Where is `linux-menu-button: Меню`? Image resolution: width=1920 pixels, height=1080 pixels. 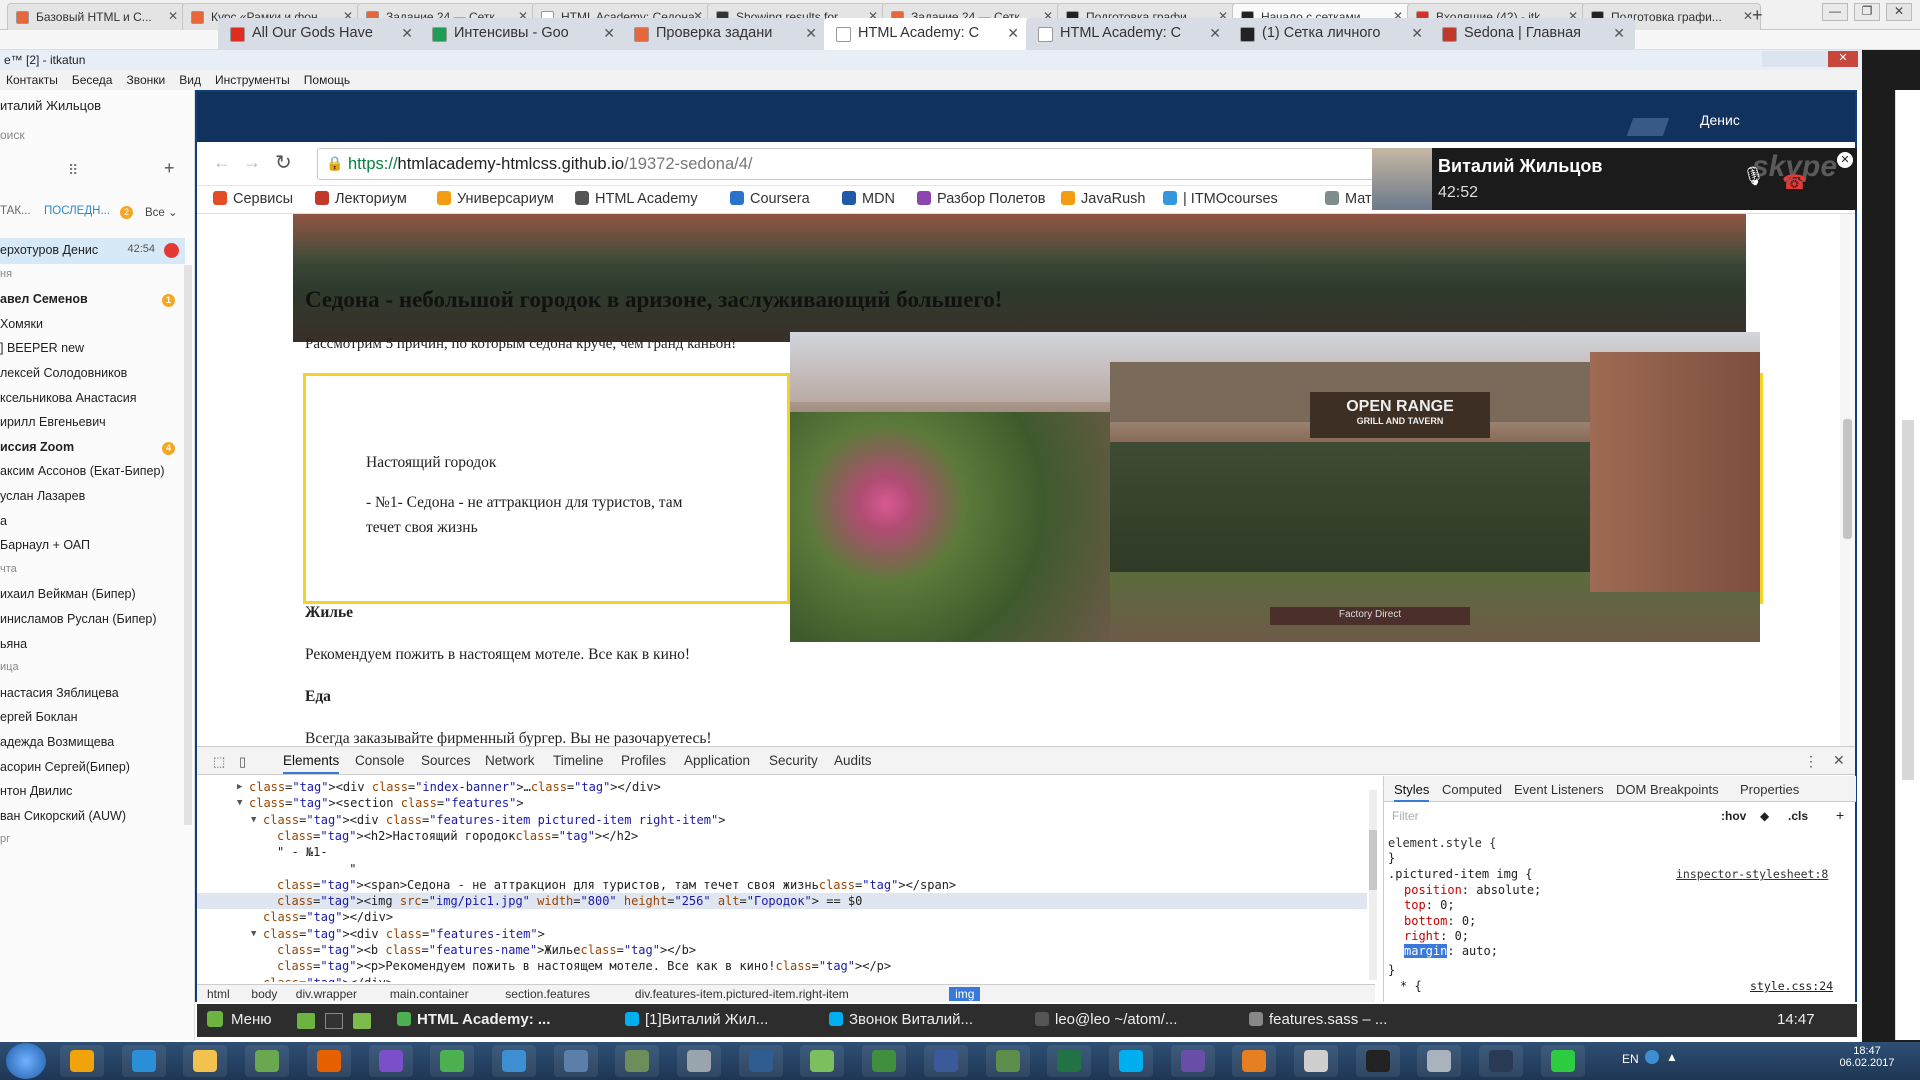 linux-menu-button: Меню is located at coordinates (239, 1019).